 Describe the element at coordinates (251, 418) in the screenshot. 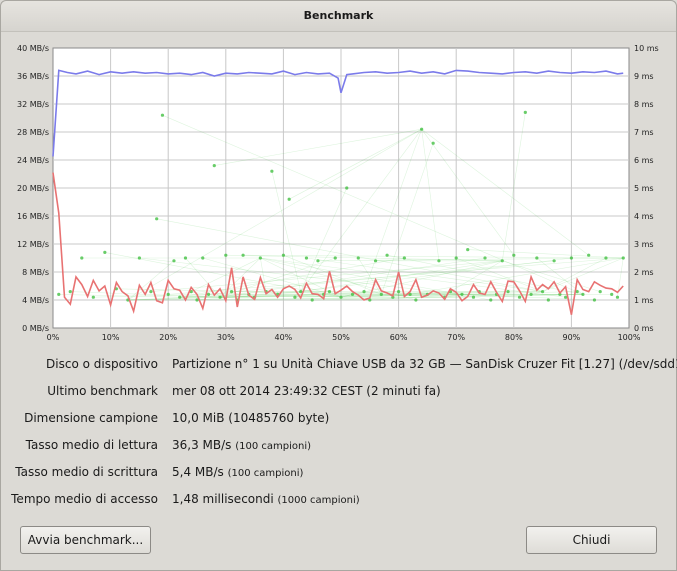

I see `info-value: 10,0 MiB (10485760 byte)` at that location.